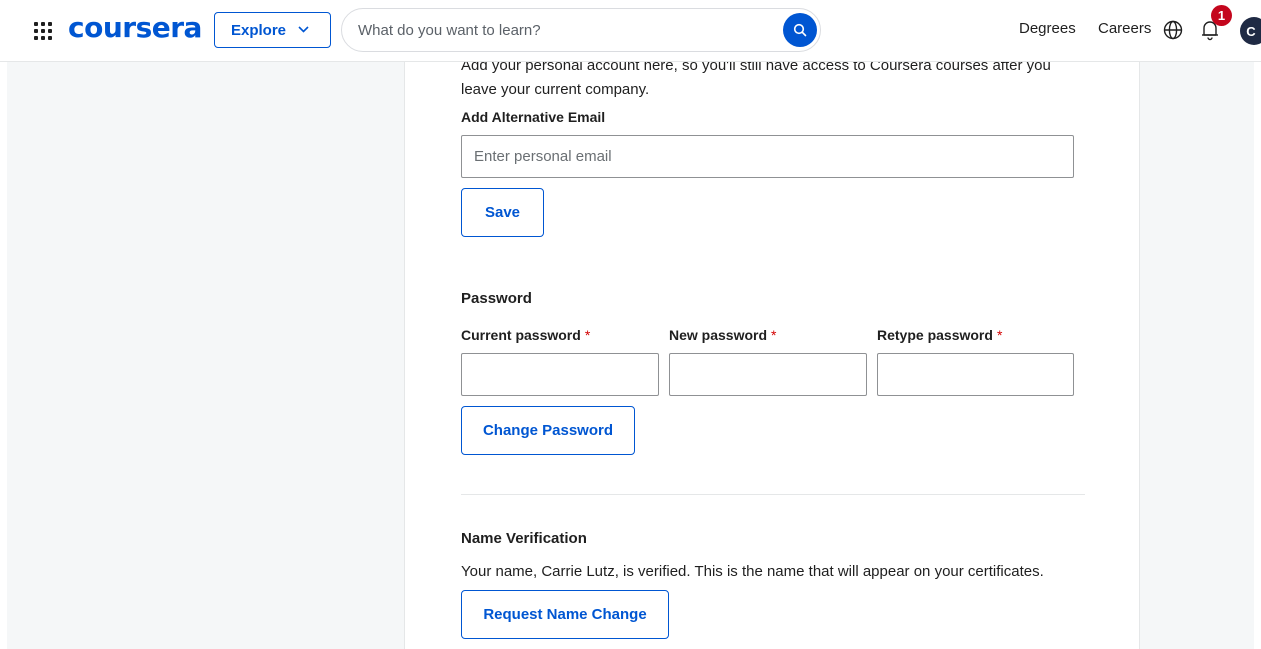  Describe the element at coordinates (1221, 15) in the screenshot. I see `notification-badge: 1` at that location.